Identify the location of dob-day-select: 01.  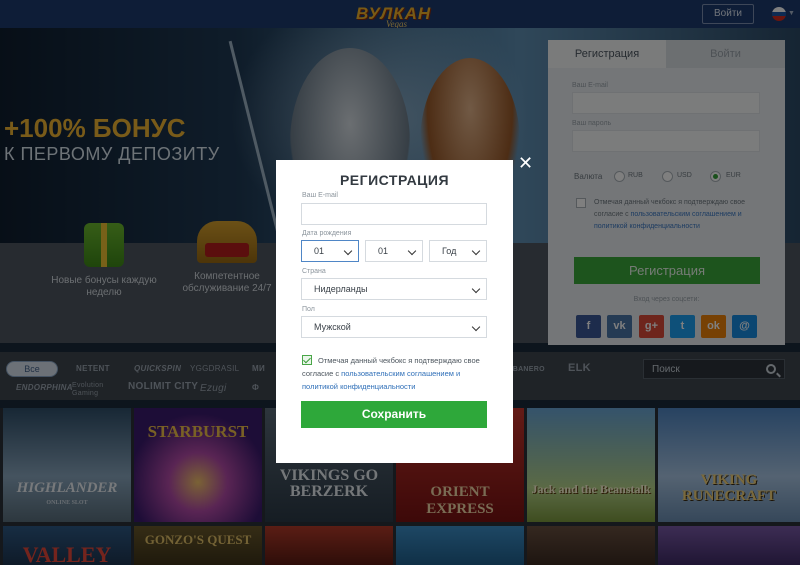
(330, 251).